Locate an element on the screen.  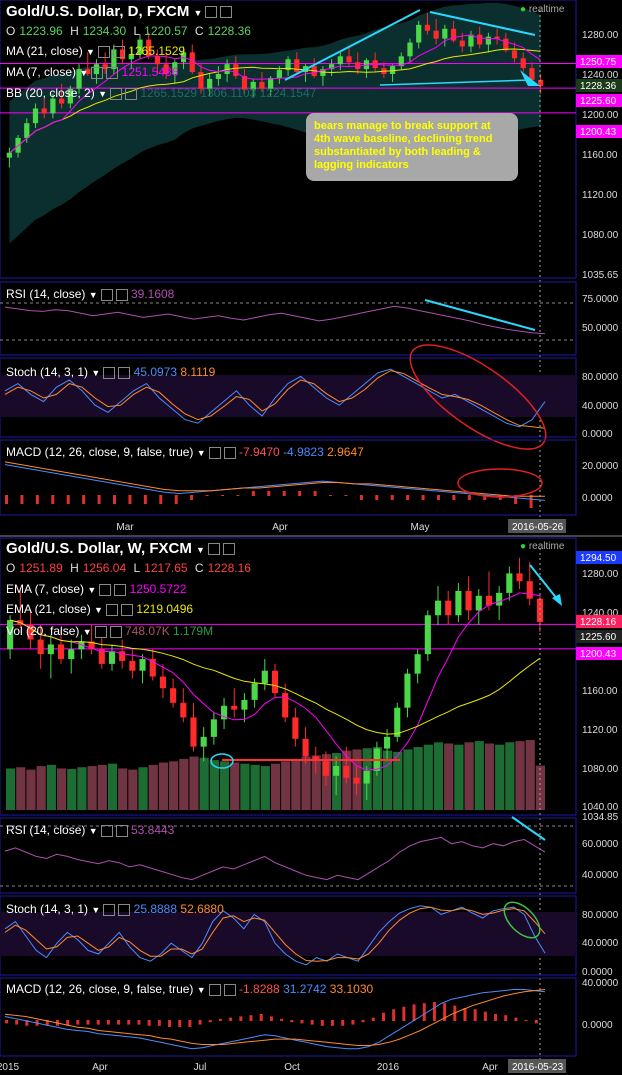
ma7-legend: MA (7, close) ▼ 1251.5486 is located at coordinates (92, 72).